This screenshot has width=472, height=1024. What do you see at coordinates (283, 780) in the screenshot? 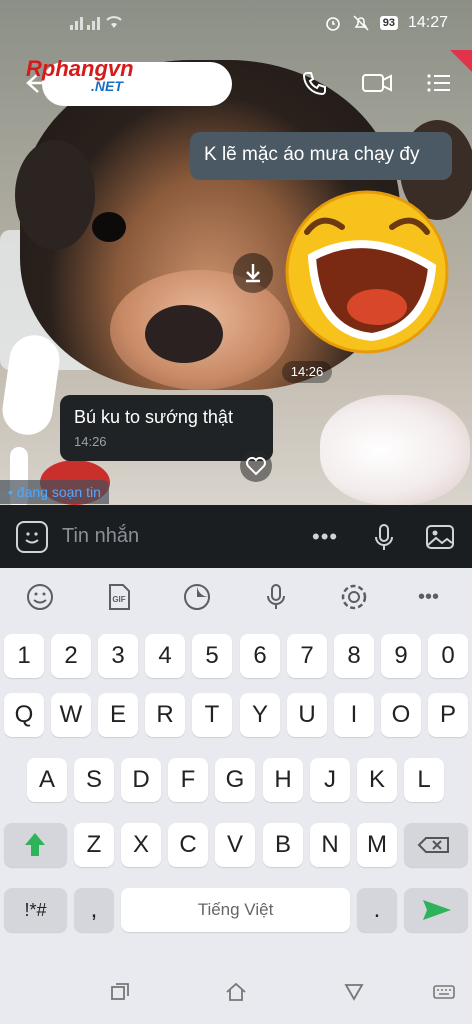
I see `key-h: H` at bounding box center [283, 780].